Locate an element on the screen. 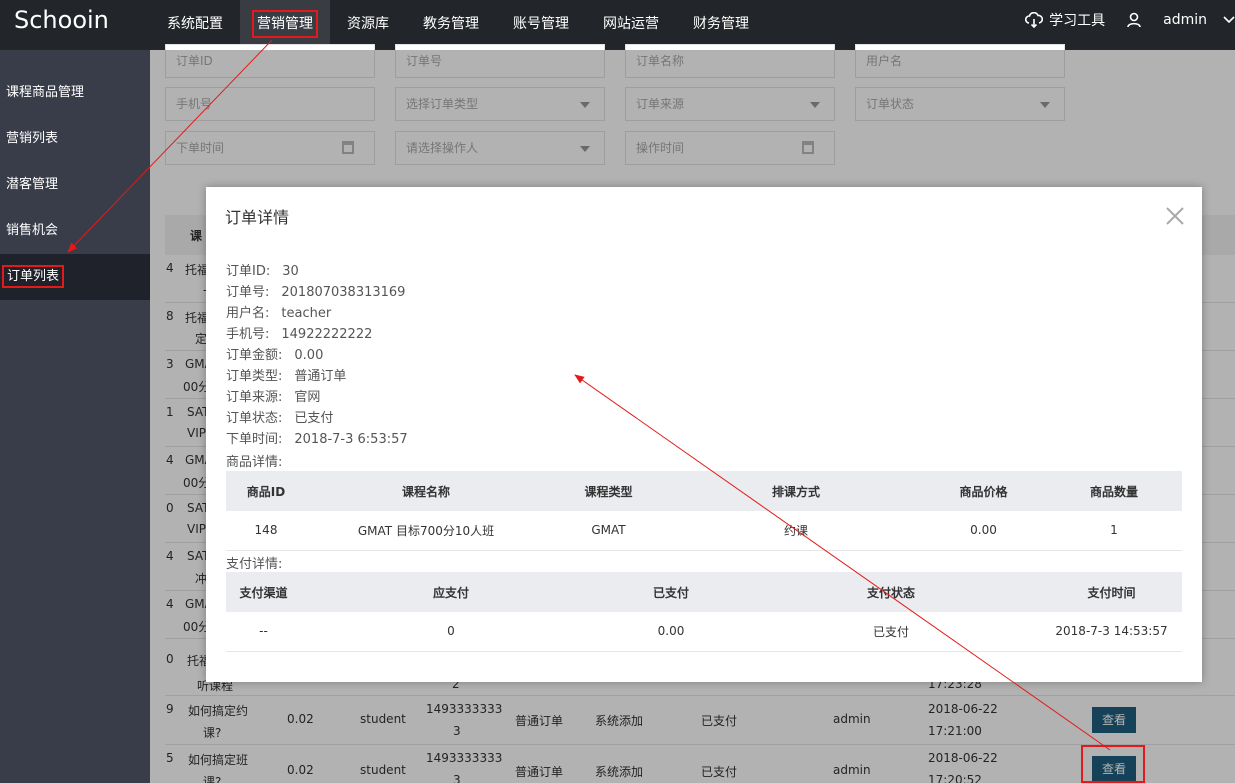  learning-tools-button: 学习工具 is located at coordinates (1065, 20).